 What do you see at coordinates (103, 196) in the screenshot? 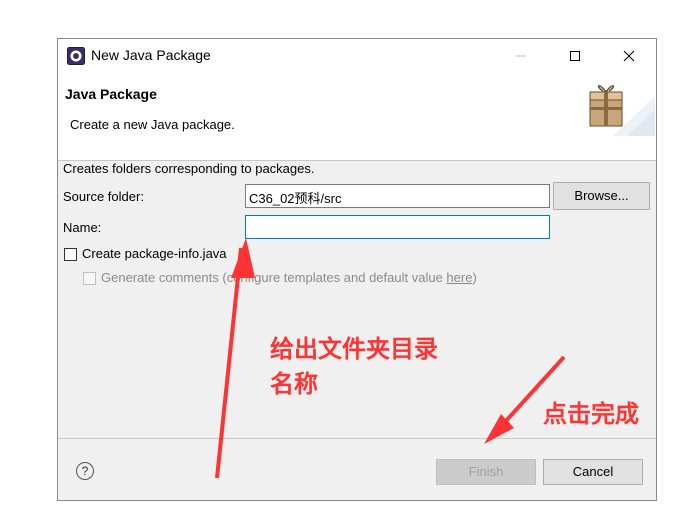
I see `source-folder-label: Source folder:` at bounding box center [103, 196].